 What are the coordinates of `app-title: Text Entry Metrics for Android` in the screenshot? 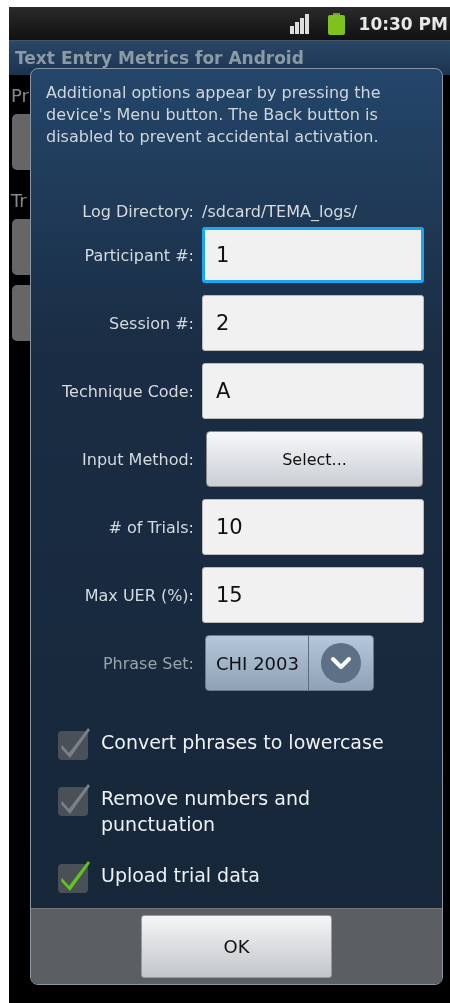 It's located at (159, 58).